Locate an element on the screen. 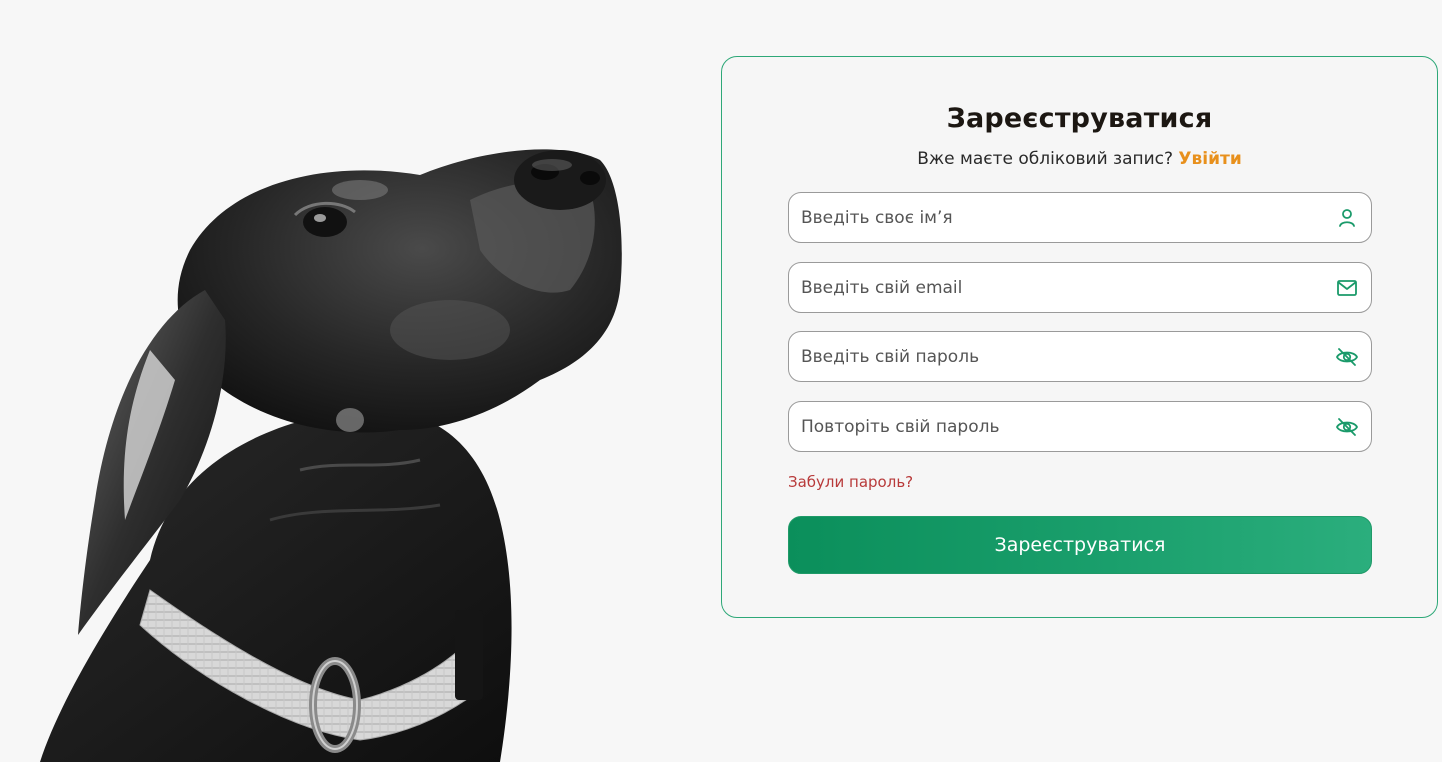  email-field is located at coordinates (1080, 287).